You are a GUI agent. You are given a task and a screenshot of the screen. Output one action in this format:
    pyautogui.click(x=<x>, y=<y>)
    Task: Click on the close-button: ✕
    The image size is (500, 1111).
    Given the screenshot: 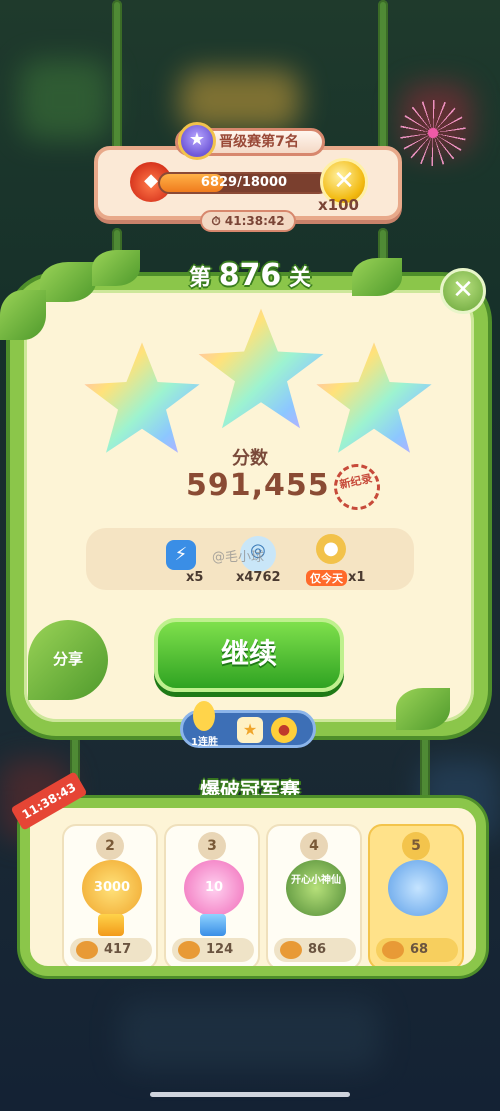 What is the action you would take?
    pyautogui.click(x=463, y=291)
    